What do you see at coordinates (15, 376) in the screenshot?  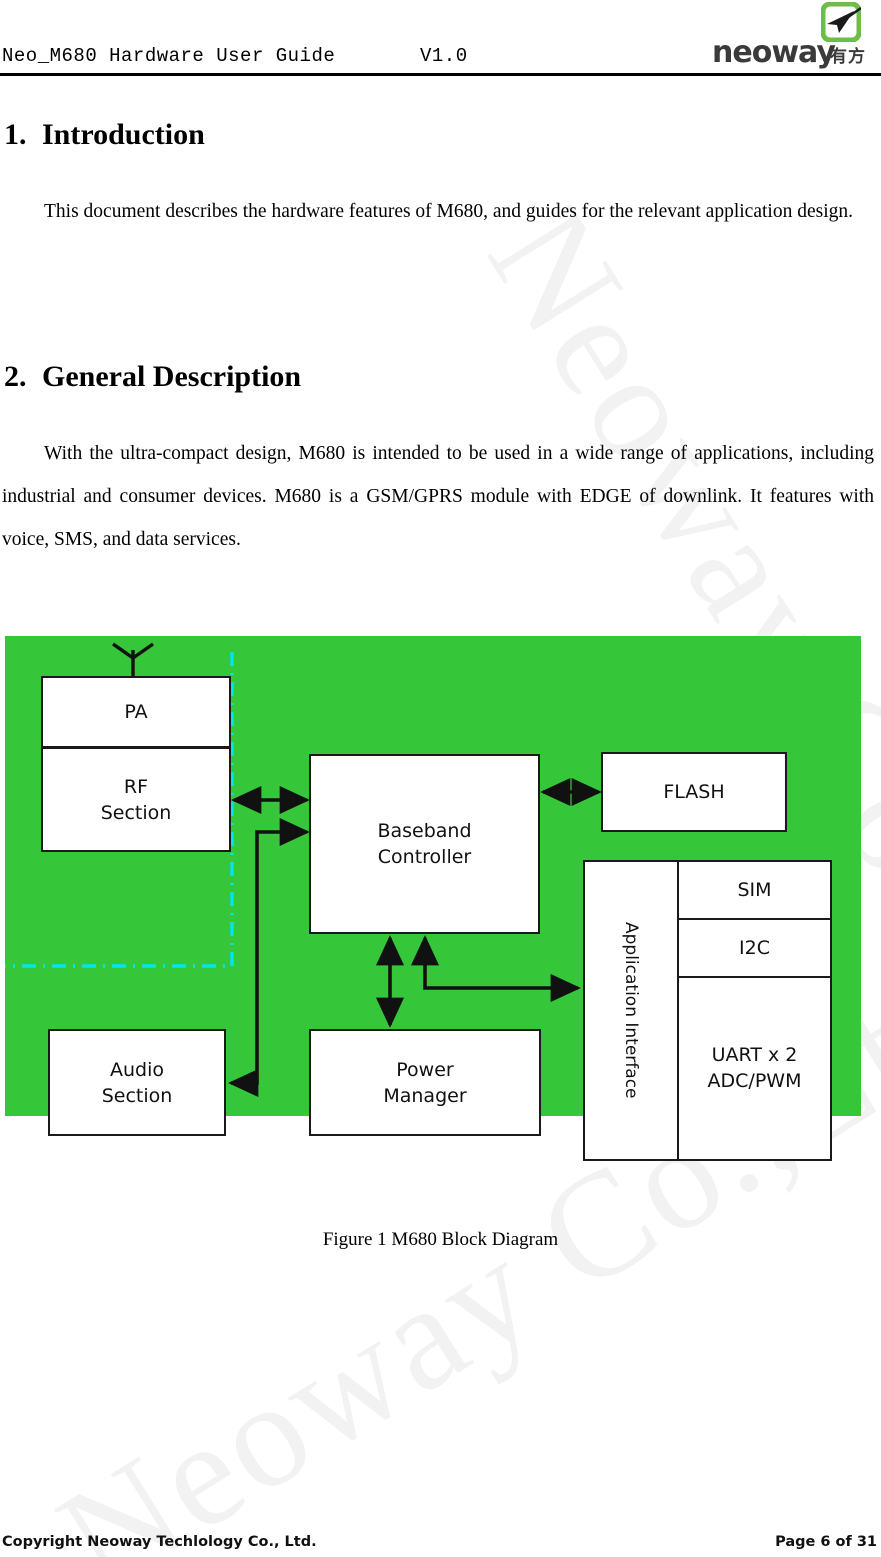 I see `section-number: 2.` at bounding box center [15, 376].